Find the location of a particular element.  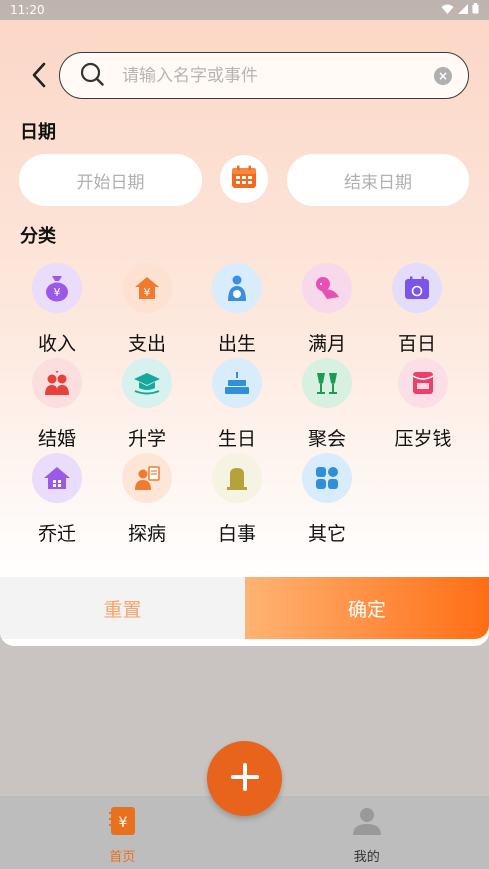

reset-button: 重置 is located at coordinates (122, 608).